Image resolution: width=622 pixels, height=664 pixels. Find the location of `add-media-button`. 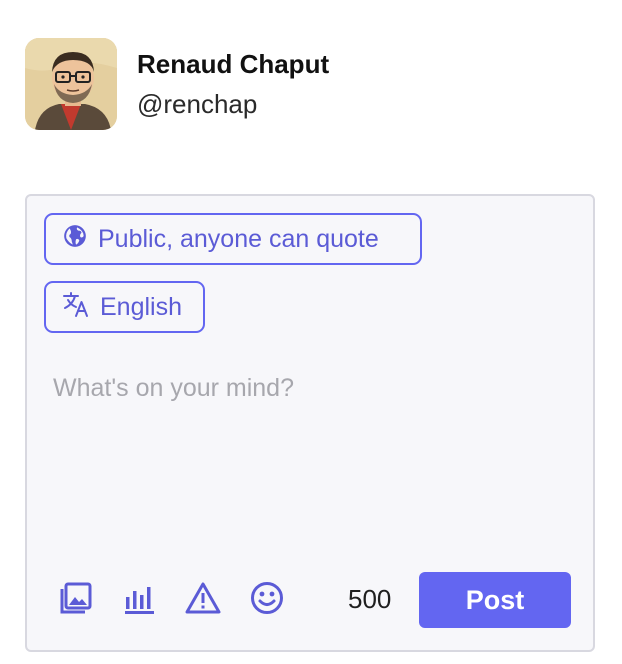

add-media-button is located at coordinates (76, 600).